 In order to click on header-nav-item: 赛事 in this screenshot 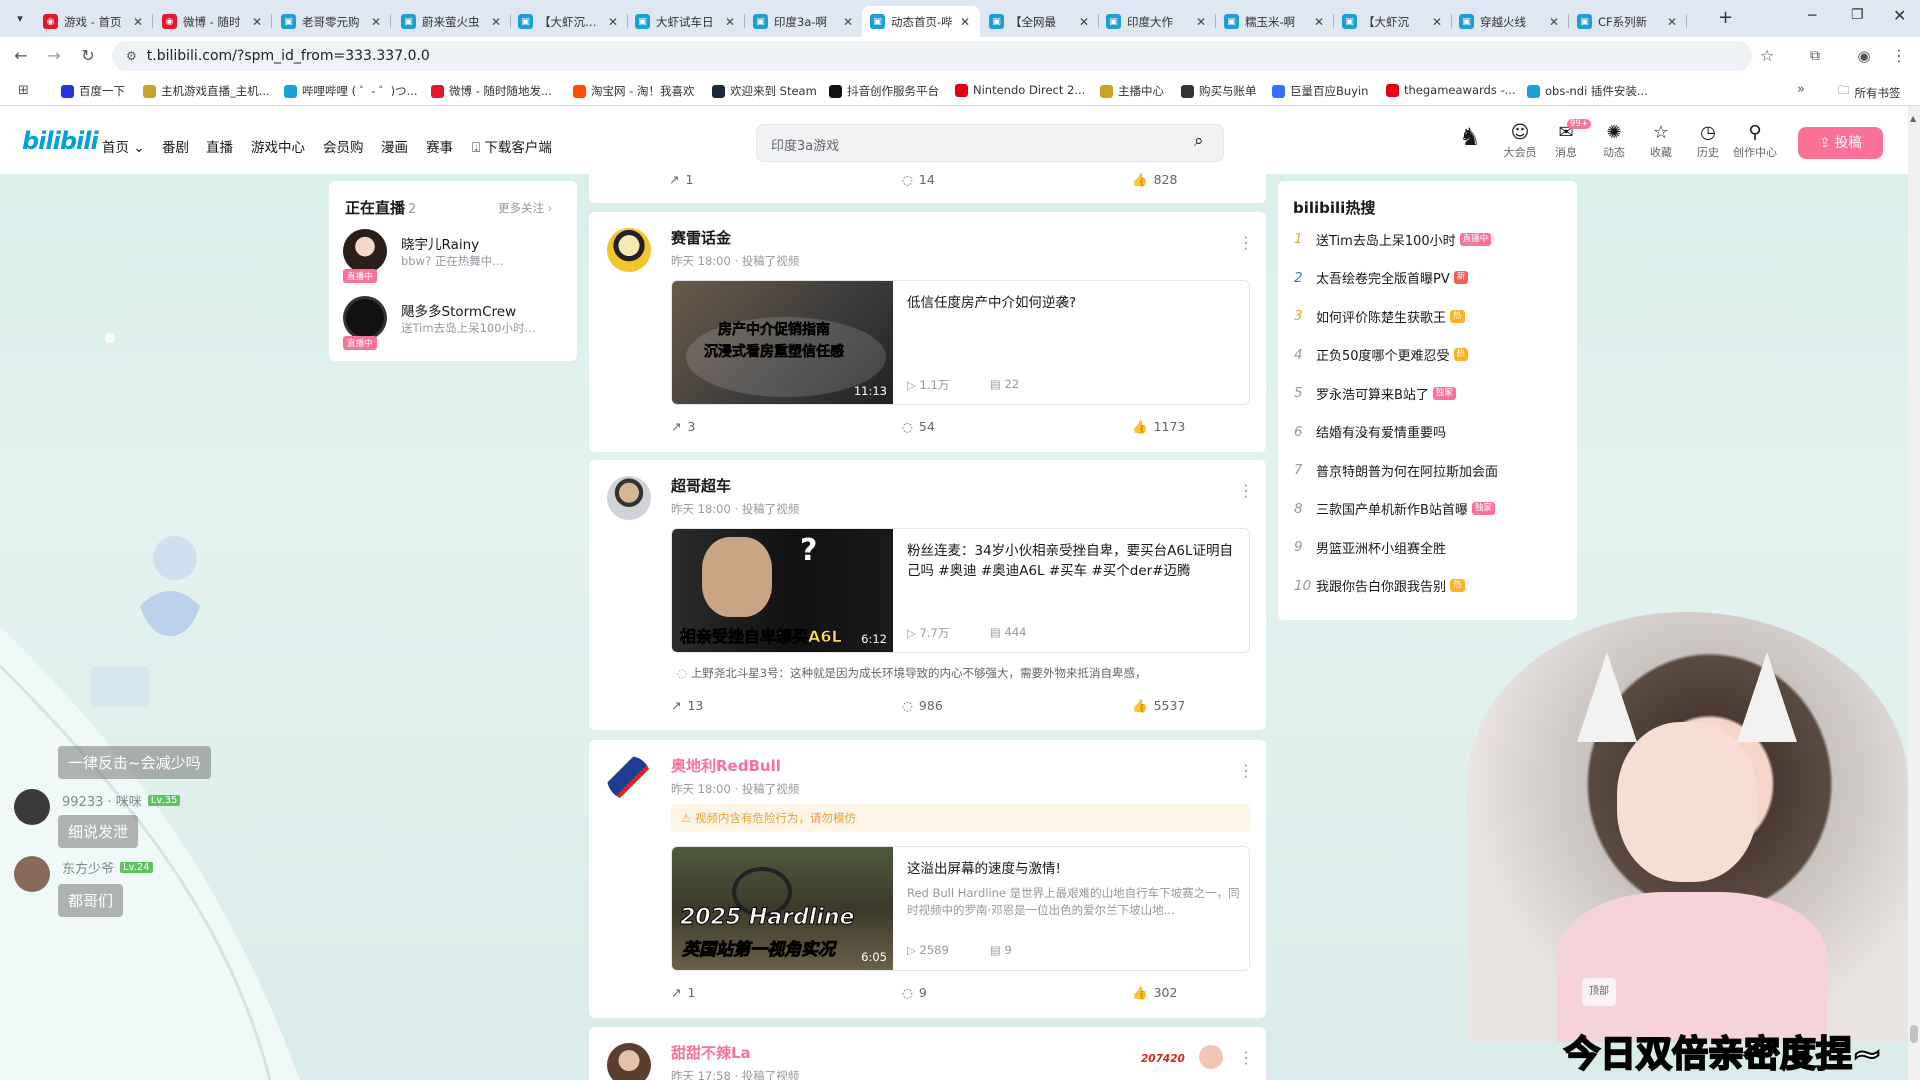, I will do `click(439, 146)`.